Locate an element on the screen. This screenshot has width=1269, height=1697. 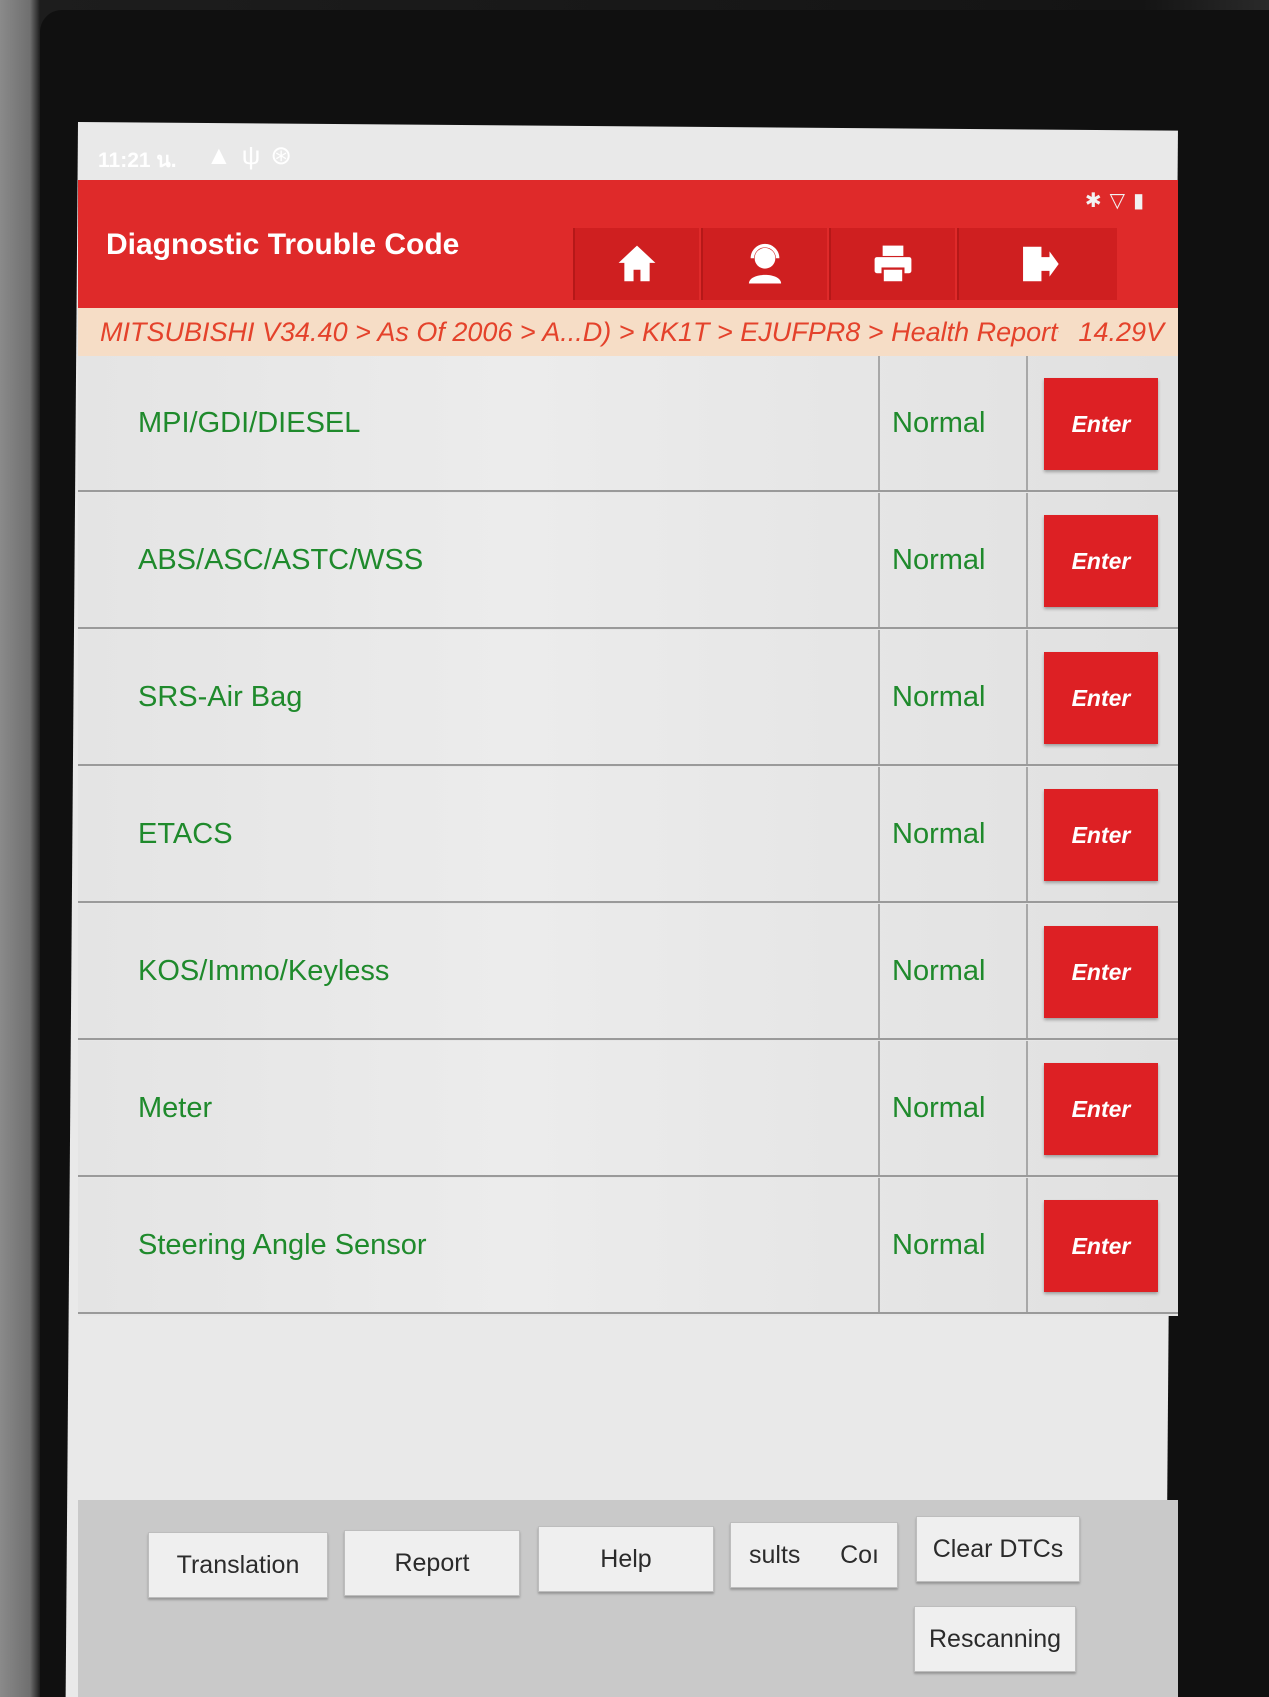
app-header: Diagnostic Trouble Code ✱▽▮ is located at coordinates (628, 244).